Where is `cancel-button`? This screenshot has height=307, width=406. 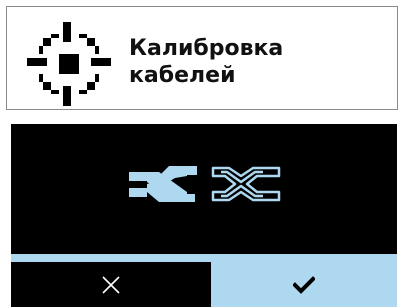
cancel-button is located at coordinates (111, 284).